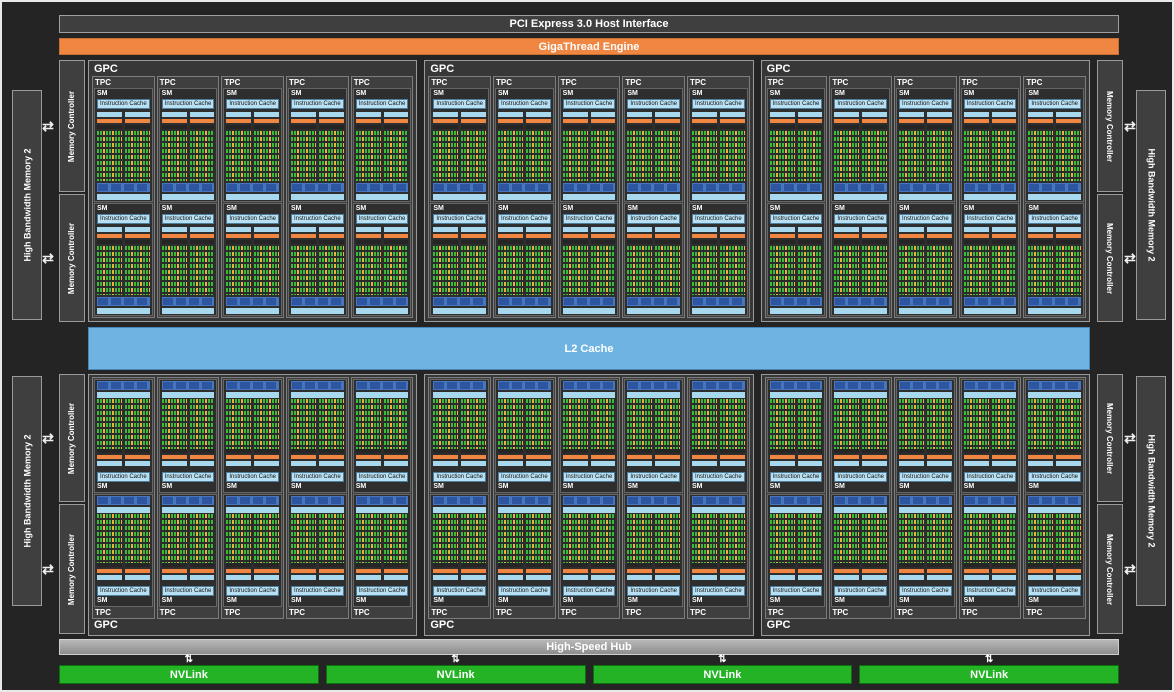 The image size is (1174, 692). I want to click on nvlink-row: ⇅ NVLink ⇅ NVLink ⇅ NVLink ⇅ NVLink, so click(589, 669).